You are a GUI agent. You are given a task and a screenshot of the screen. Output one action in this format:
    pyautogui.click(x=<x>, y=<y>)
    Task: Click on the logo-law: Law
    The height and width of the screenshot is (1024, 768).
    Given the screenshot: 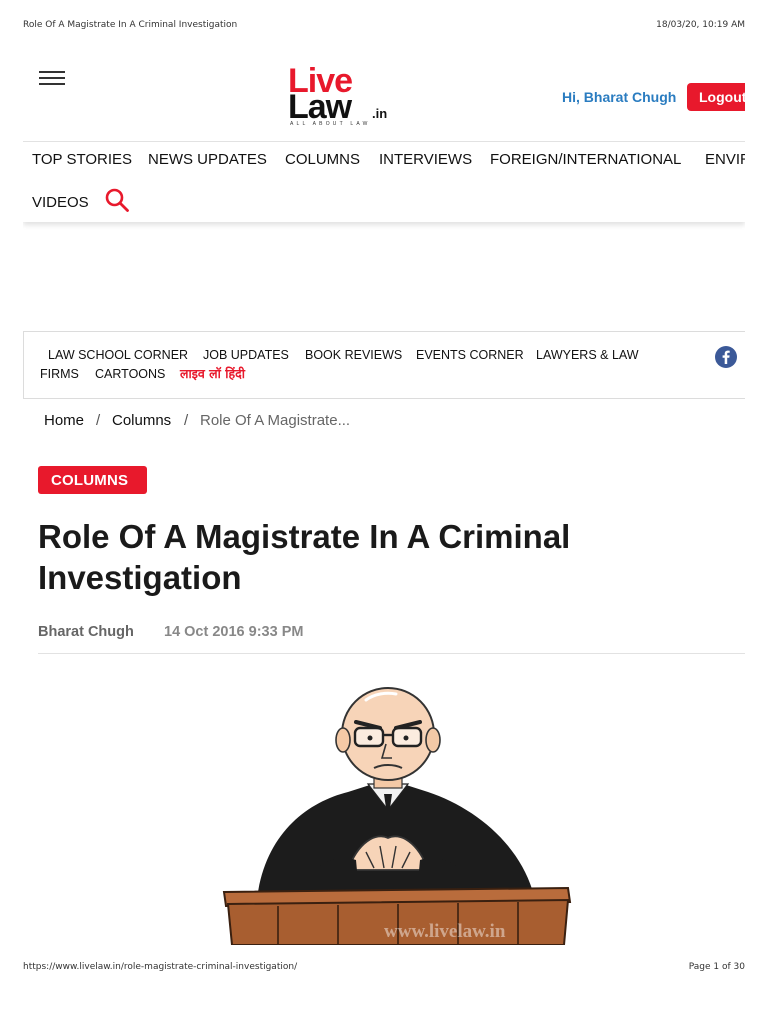 What is the action you would take?
    pyautogui.click(x=320, y=107)
    